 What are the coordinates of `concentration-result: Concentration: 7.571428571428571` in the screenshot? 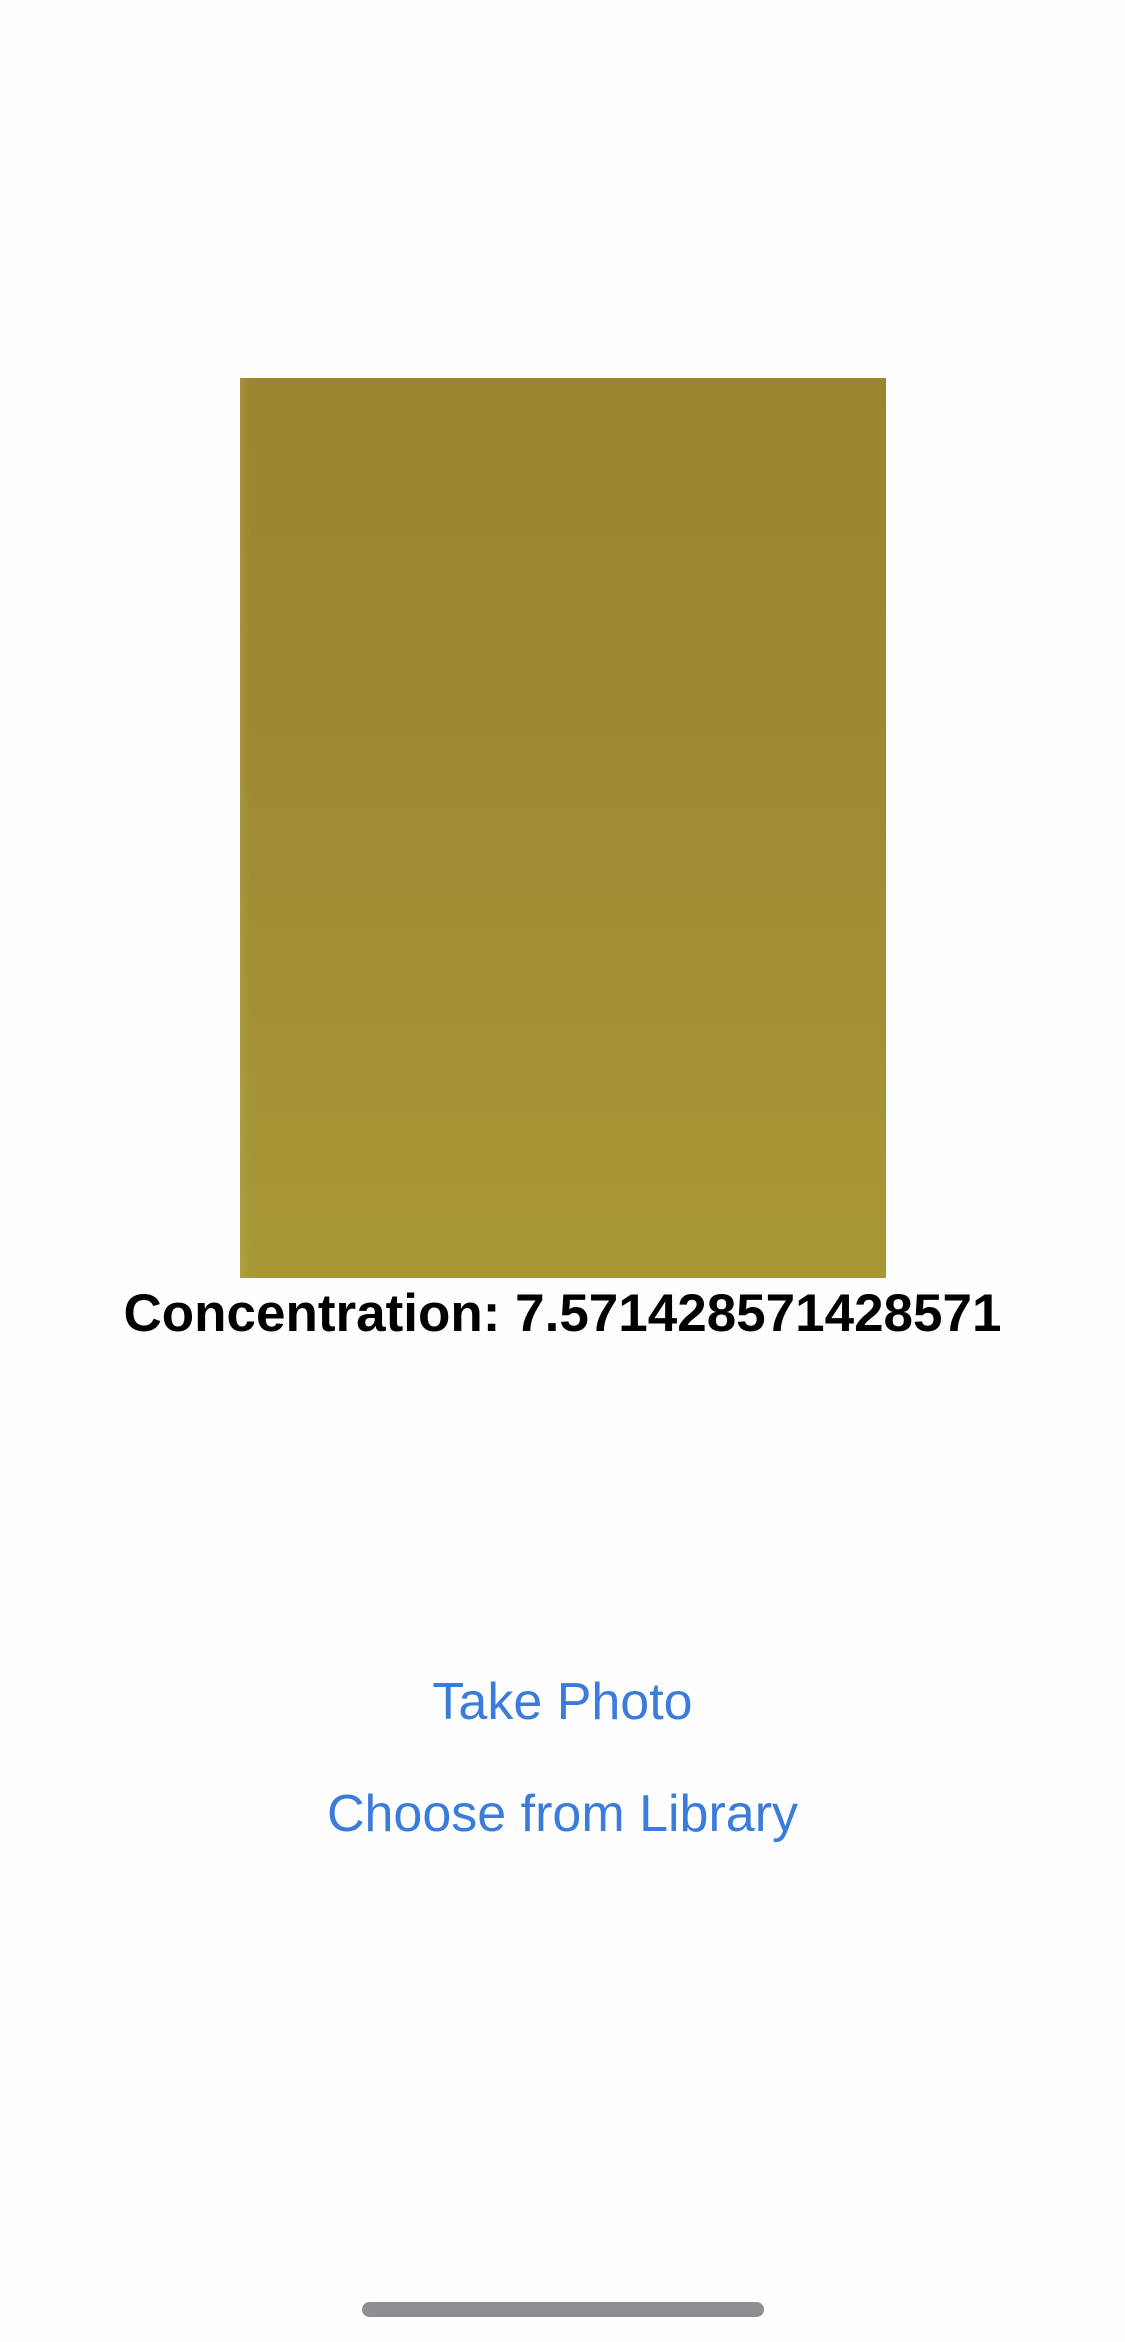 It's located at (562, 1313).